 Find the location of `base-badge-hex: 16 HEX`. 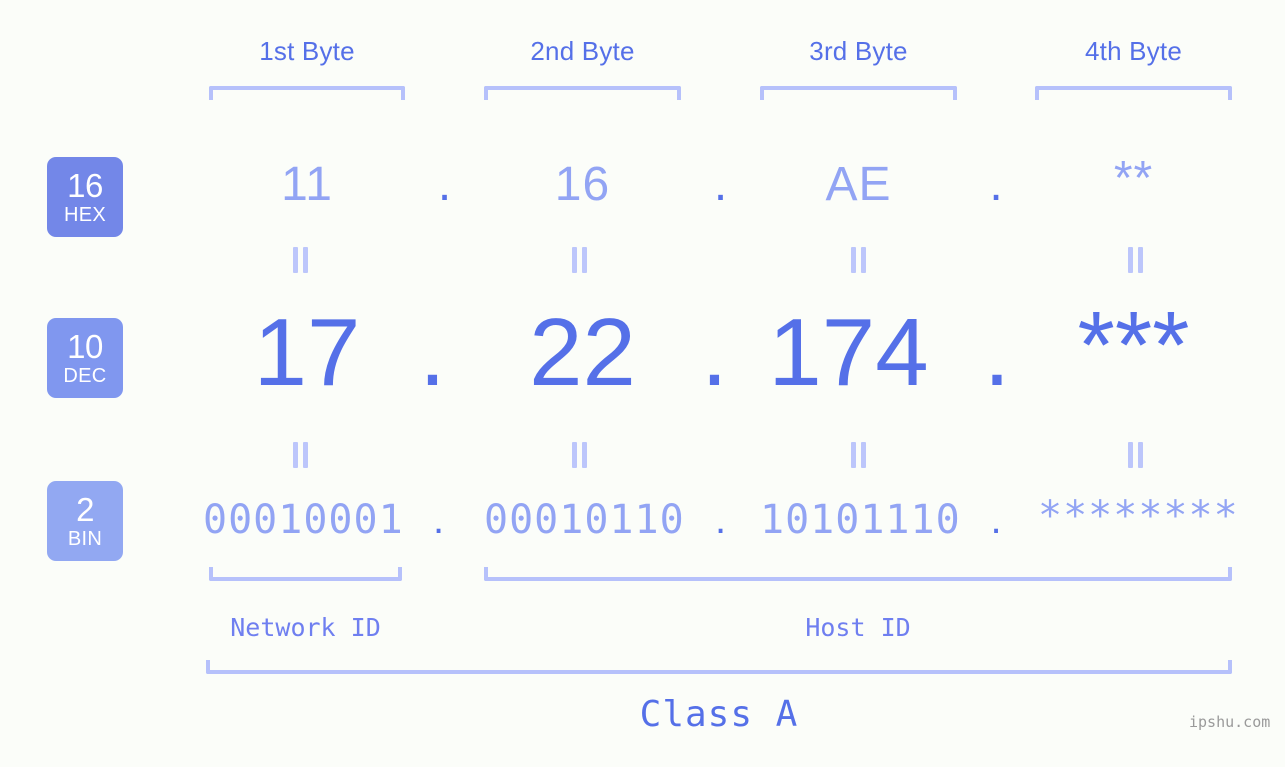

base-badge-hex: 16 HEX is located at coordinates (85, 197).